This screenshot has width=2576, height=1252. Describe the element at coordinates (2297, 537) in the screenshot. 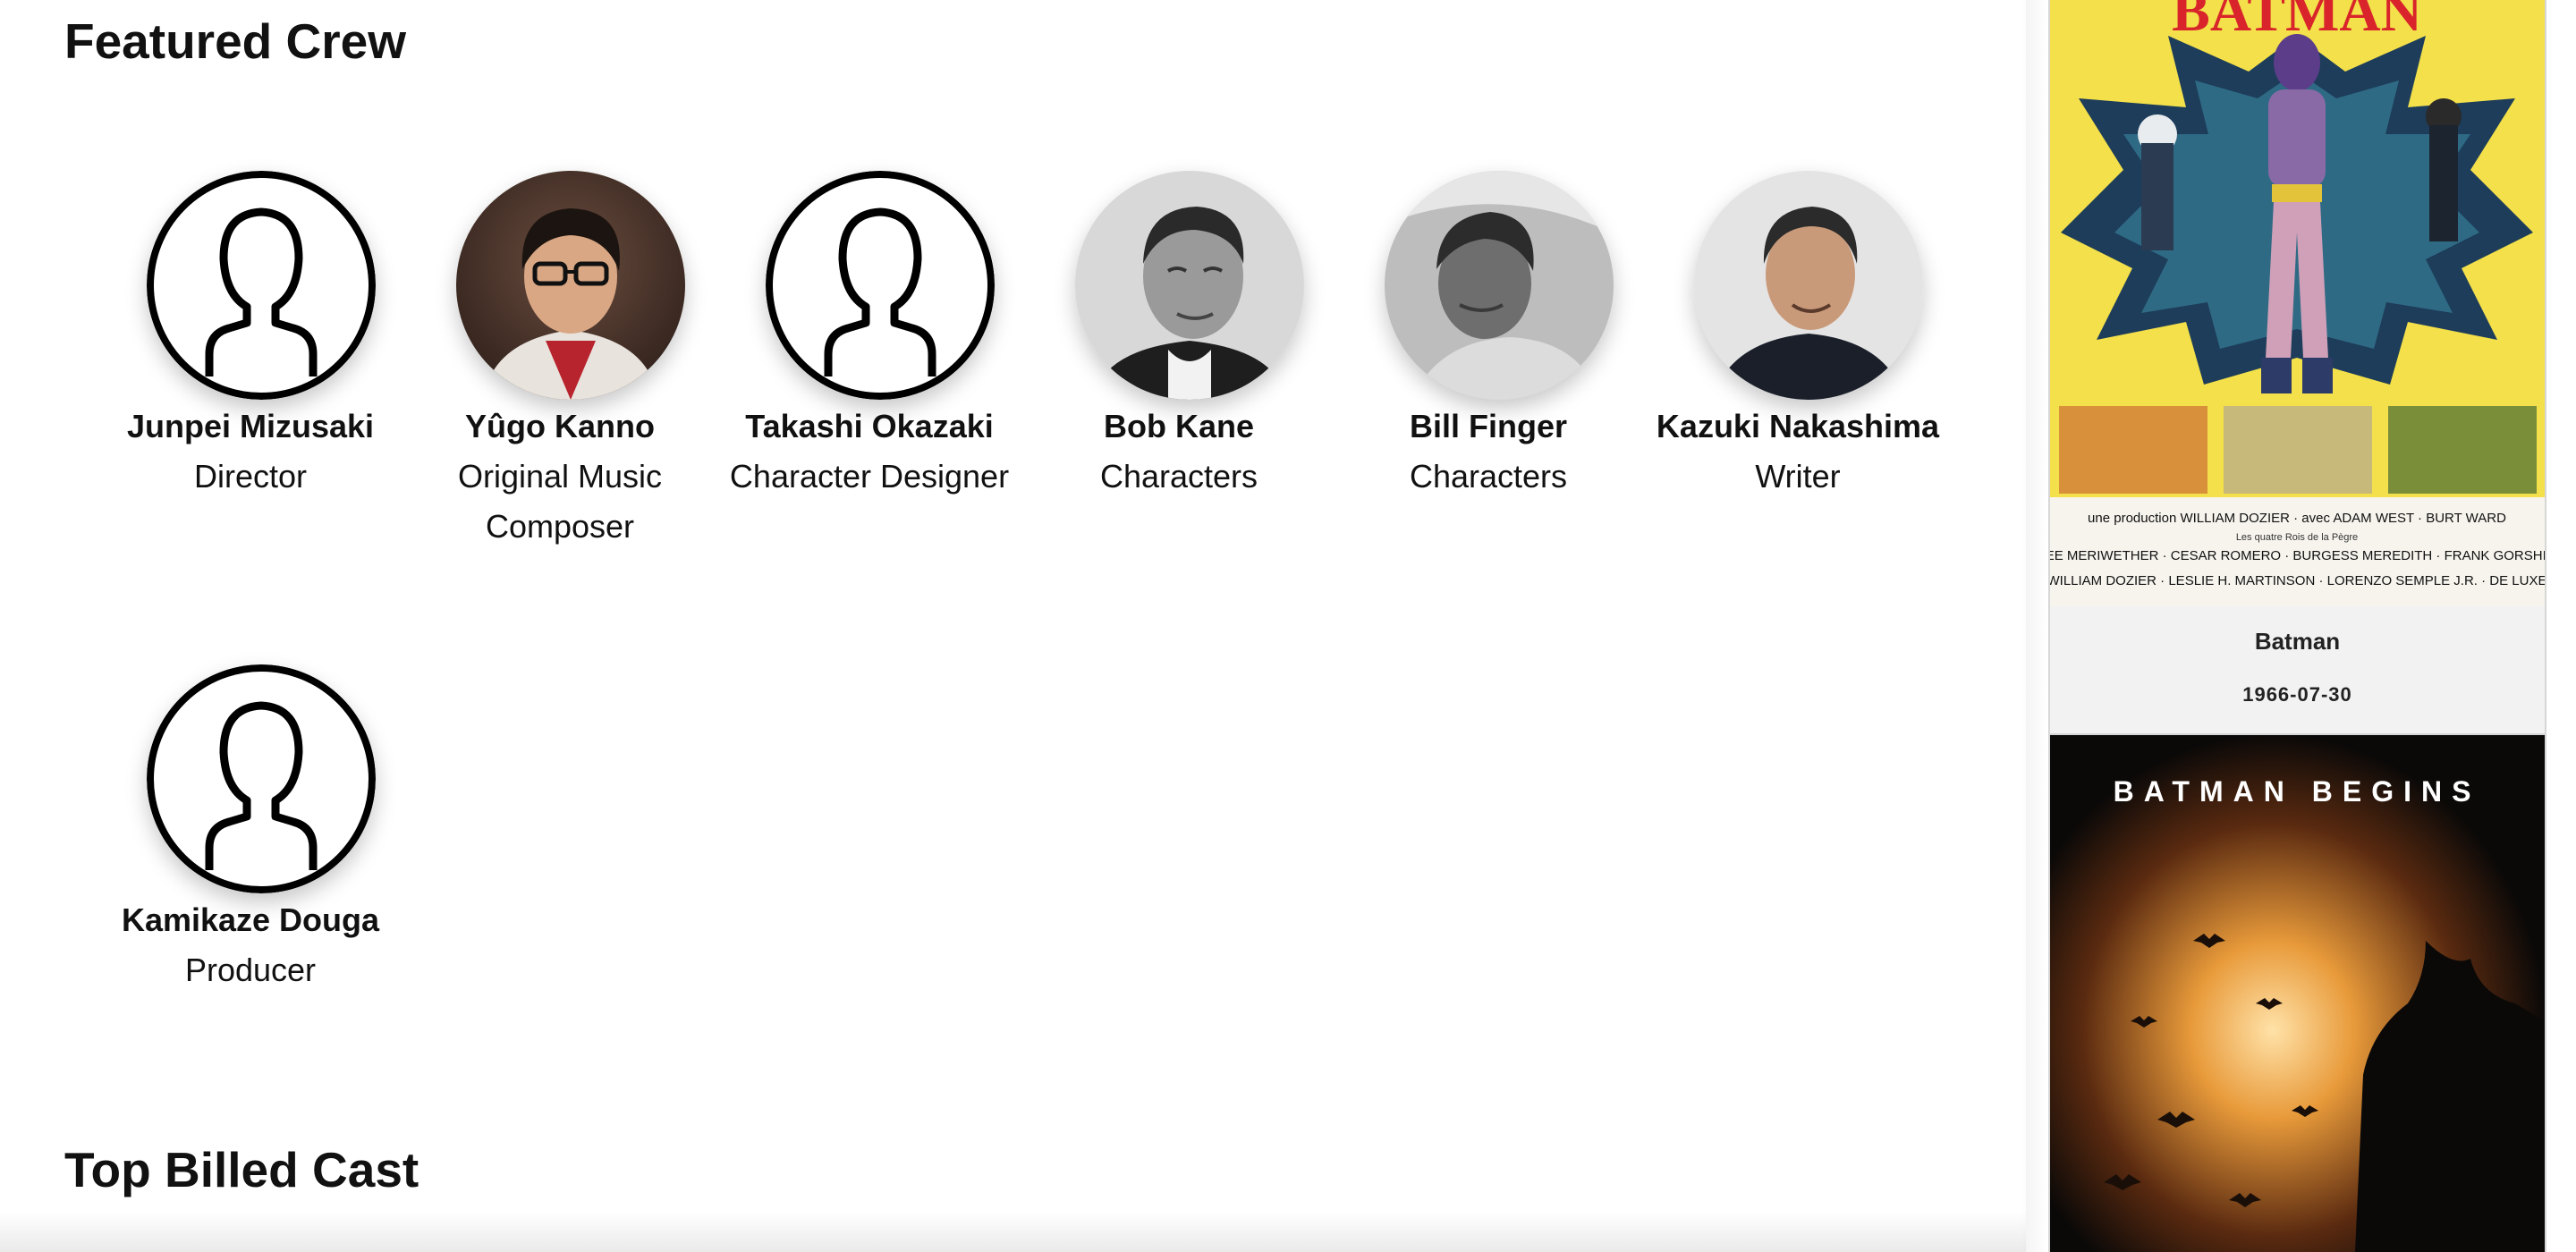

I see `poster-credit-line: Les quatre Rois de la Pègre` at that location.